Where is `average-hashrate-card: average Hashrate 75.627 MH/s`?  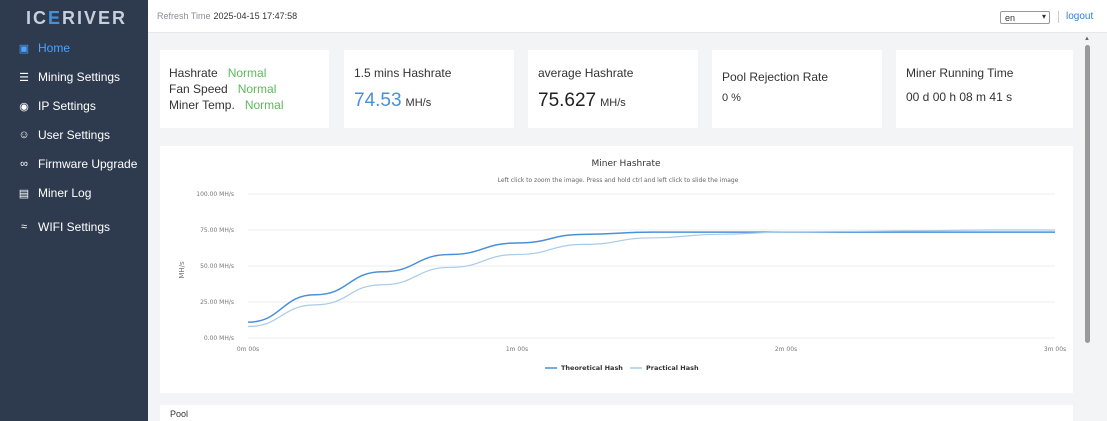 average-hashrate-card: average Hashrate 75.627 MH/s is located at coordinates (613, 89).